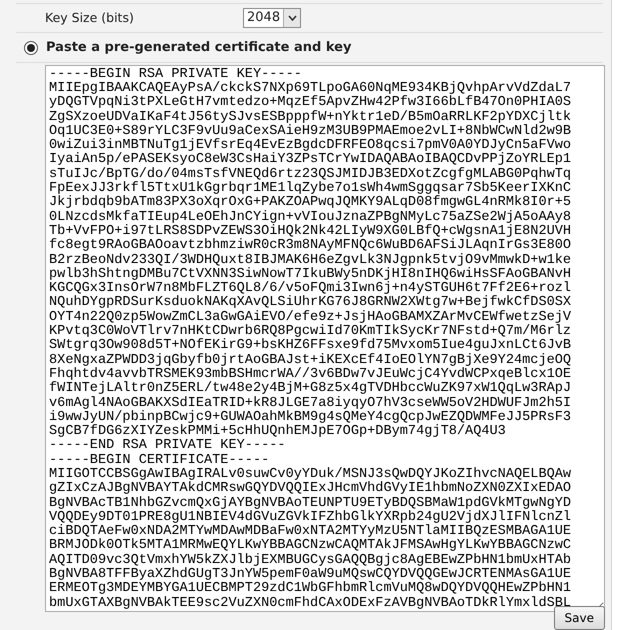 Image resolution: width=631 pixels, height=630 pixels. What do you see at coordinates (89, 17) in the screenshot?
I see `key-size-label: Key Size (bits)` at bounding box center [89, 17].